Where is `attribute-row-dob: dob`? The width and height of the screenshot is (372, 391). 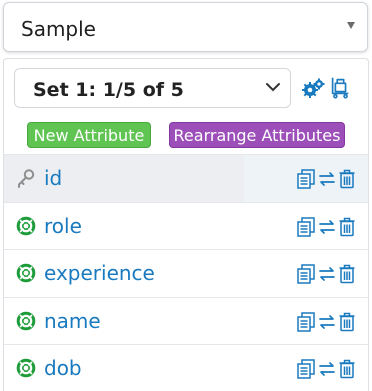 attribute-row-dob: dob is located at coordinates (186, 367).